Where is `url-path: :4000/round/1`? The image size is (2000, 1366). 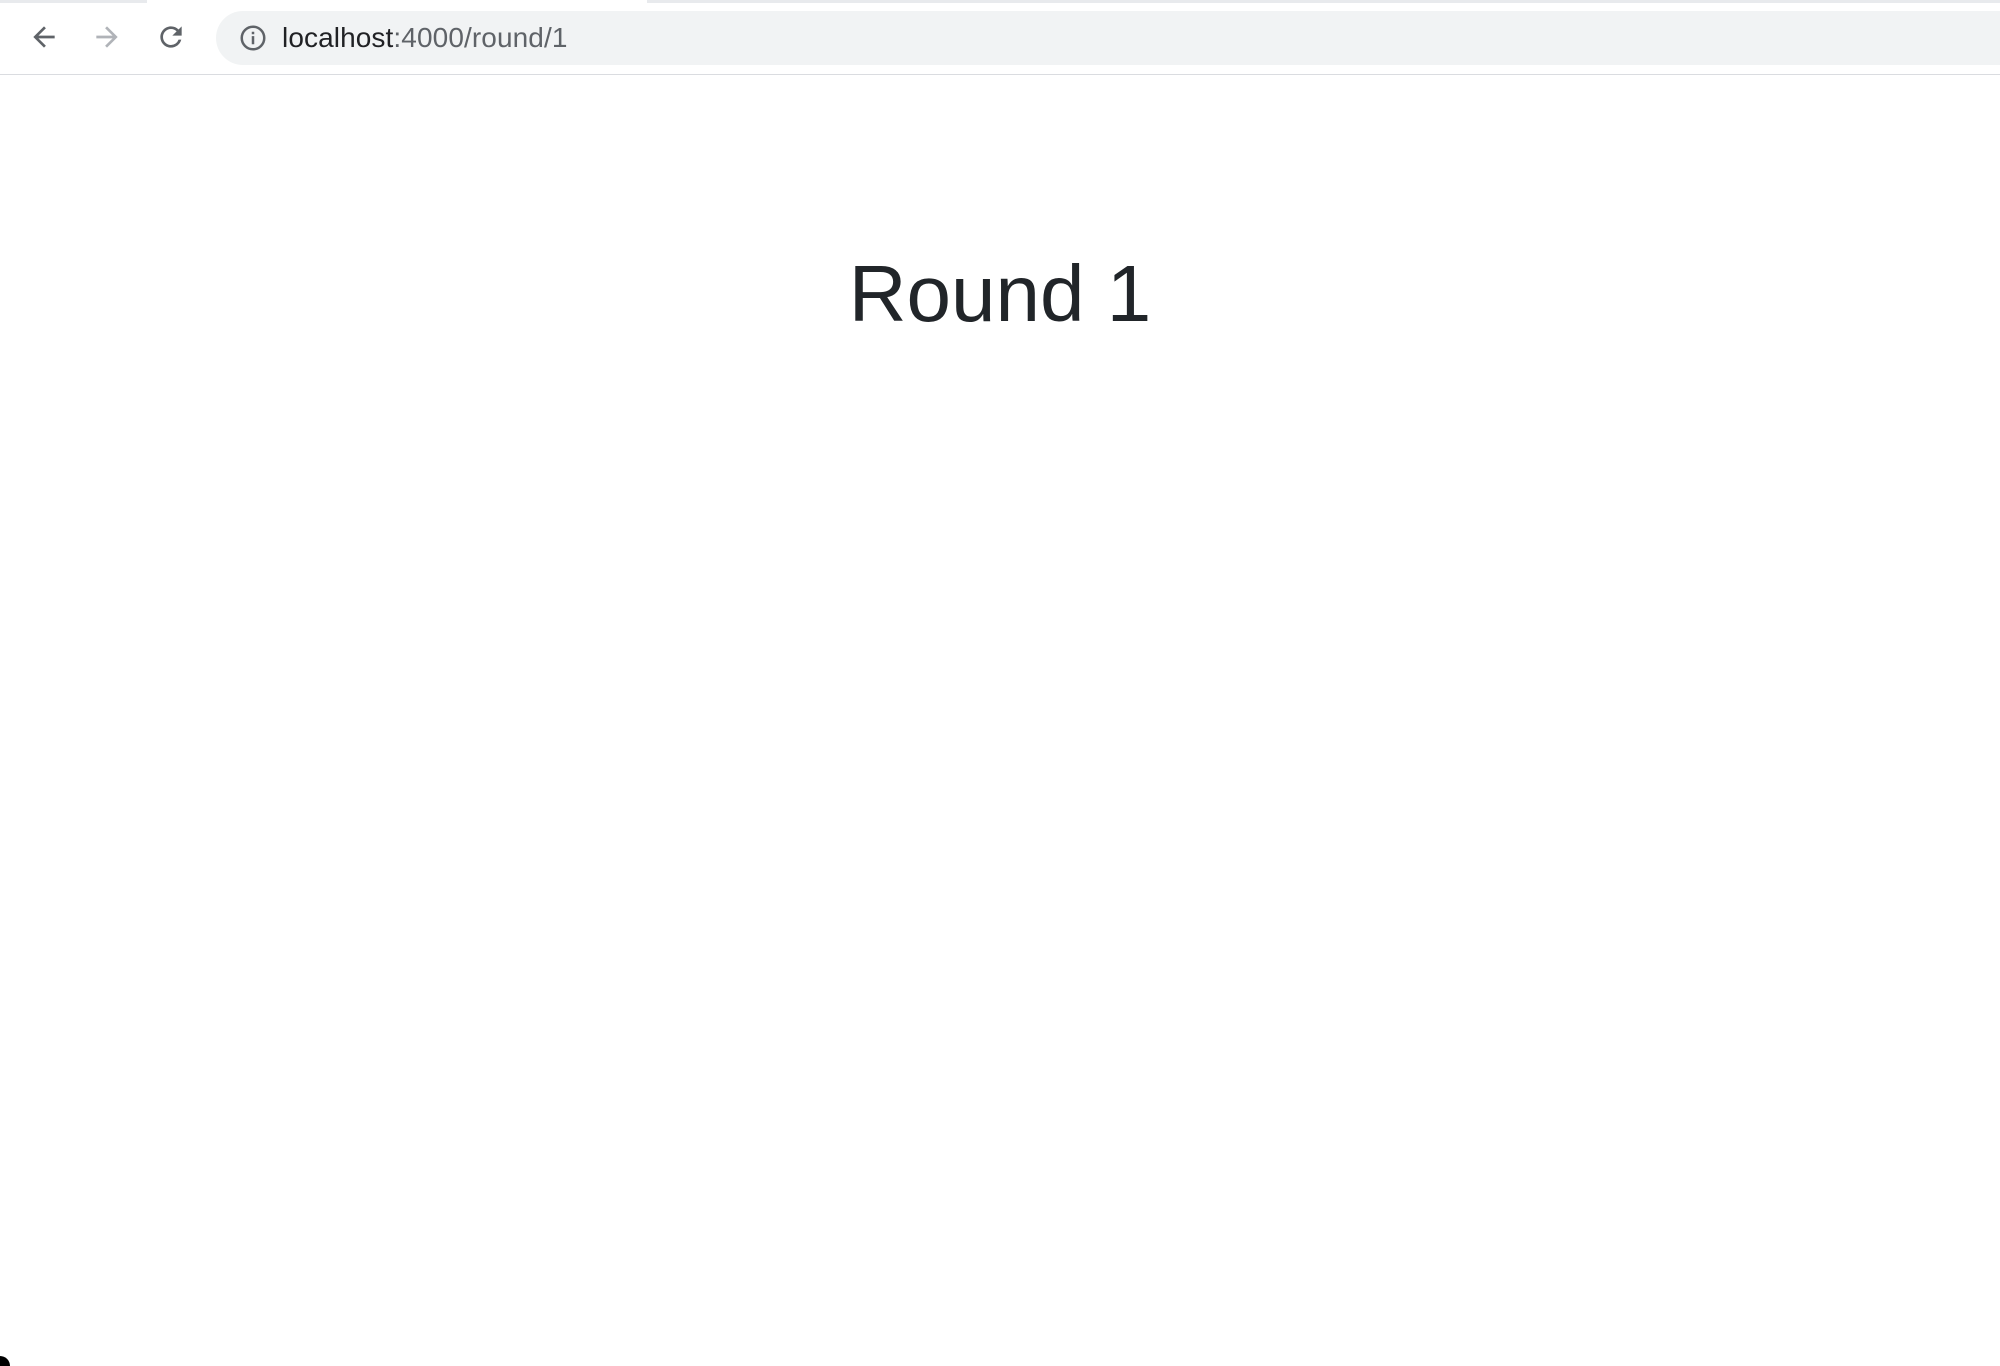 url-path: :4000/round/1 is located at coordinates (480, 37).